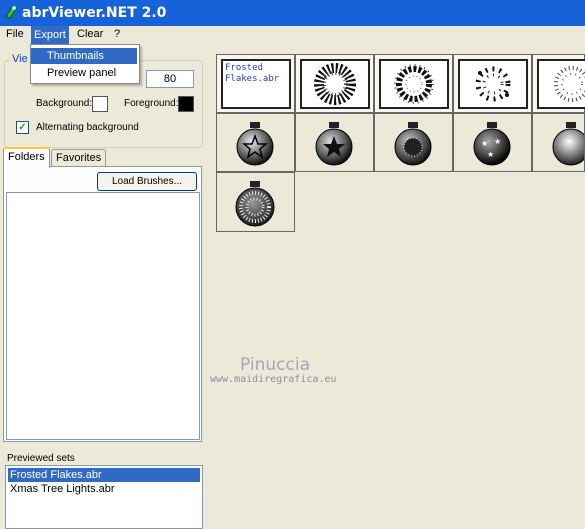  Describe the element at coordinates (41, 458) in the screenshot. I see `previewed-sets-label: Previewed sets` at that location.